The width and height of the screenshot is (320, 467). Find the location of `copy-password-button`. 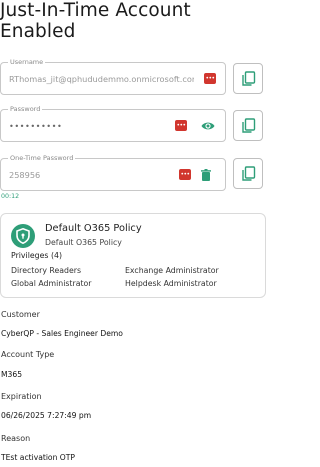

copy-password-button is located at coordinates (248, 125).